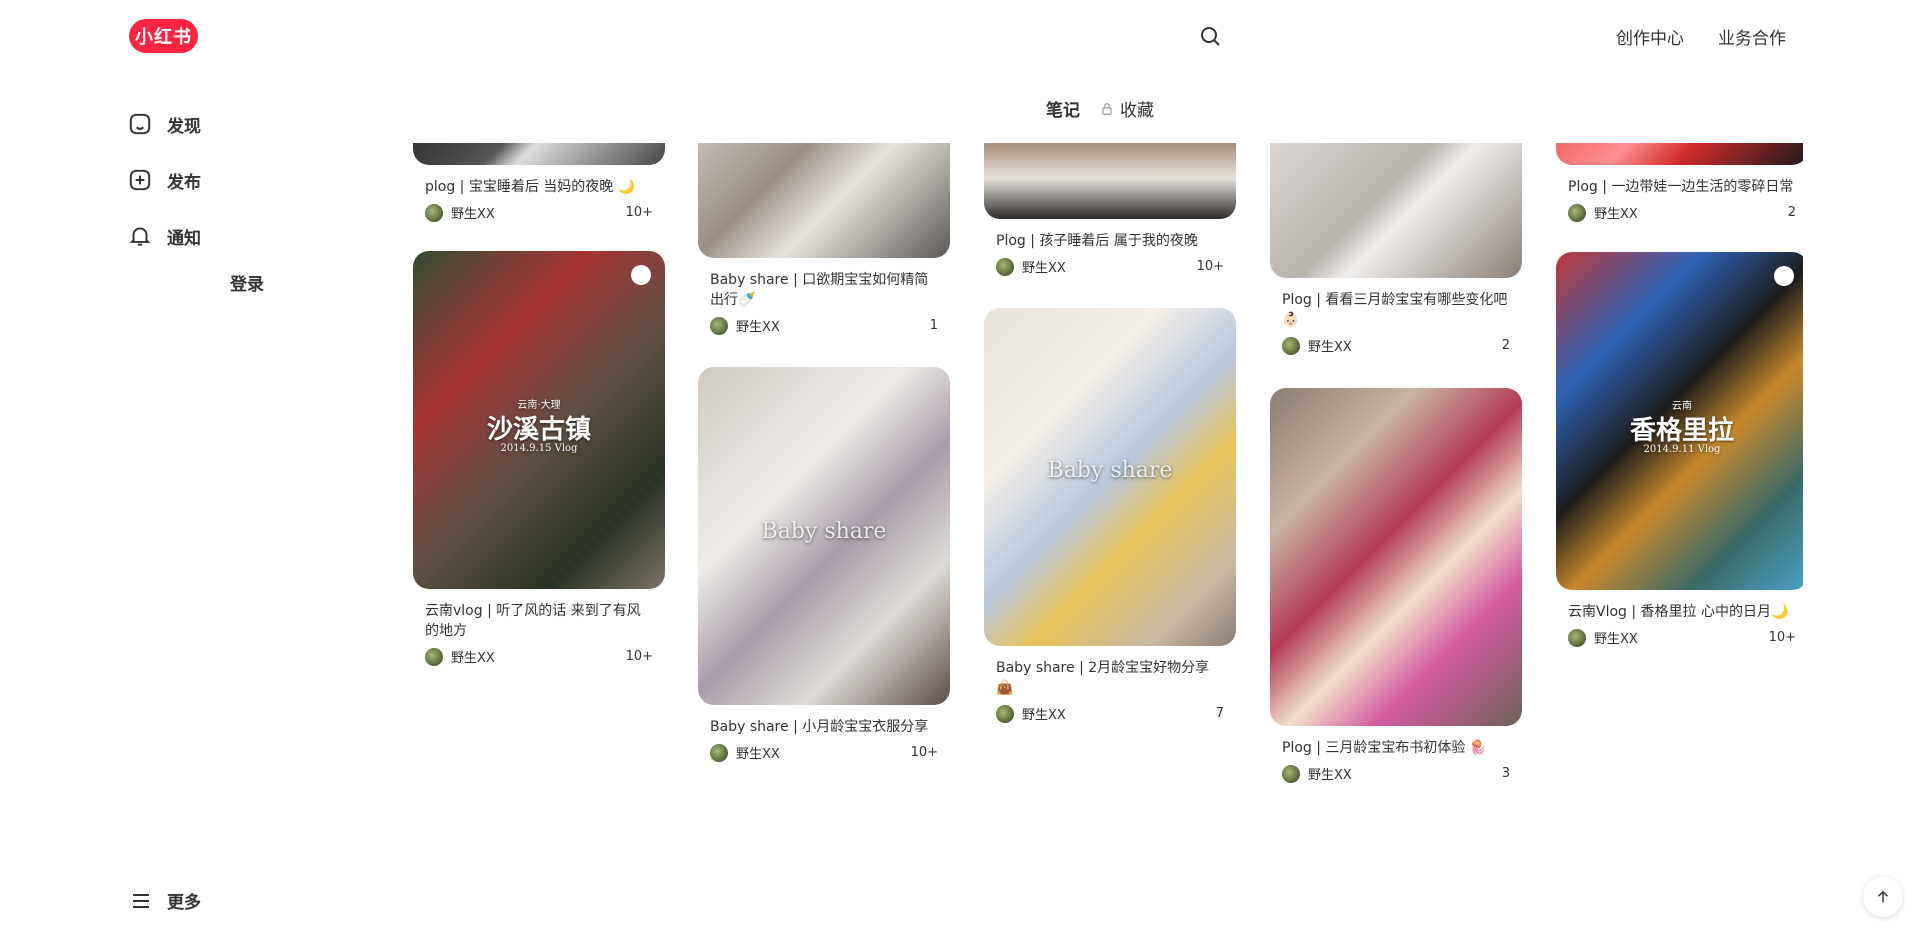 This screenshot has height=941, width=1920. I want to click on note-cover-image: 云南 香格里拉 2014.9.11 Vlog, so click(1679, 421).